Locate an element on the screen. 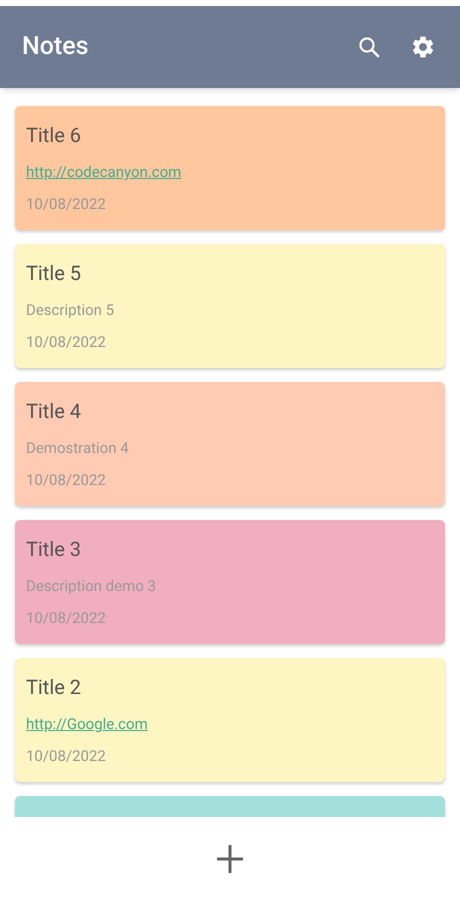  note-title: Title 6 is located at coordinates (54, 135).